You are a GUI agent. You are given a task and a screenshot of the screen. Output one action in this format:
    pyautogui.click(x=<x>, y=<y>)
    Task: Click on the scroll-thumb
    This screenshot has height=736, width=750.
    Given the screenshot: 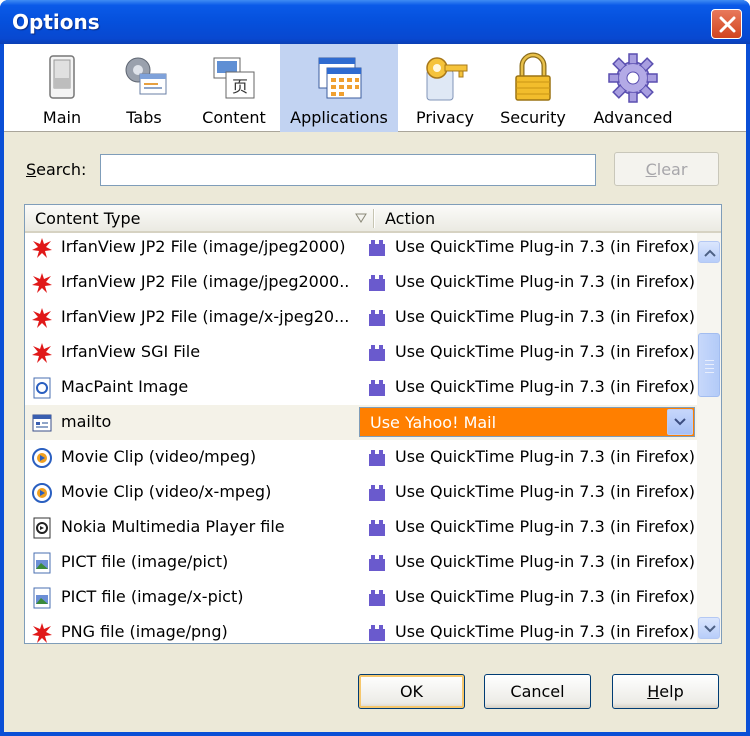 What is the action you would take?
    pyautogui.click(x=709, y=365)
    